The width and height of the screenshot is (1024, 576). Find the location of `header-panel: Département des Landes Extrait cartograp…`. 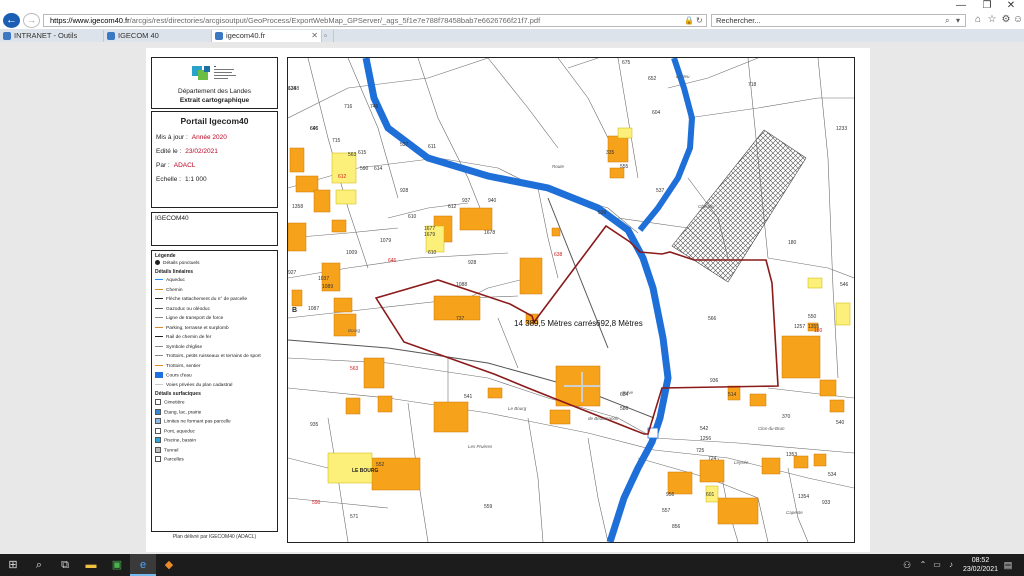

header-panel: Département des Landes Extrait cartograp… is located at coordinates (214, 83).